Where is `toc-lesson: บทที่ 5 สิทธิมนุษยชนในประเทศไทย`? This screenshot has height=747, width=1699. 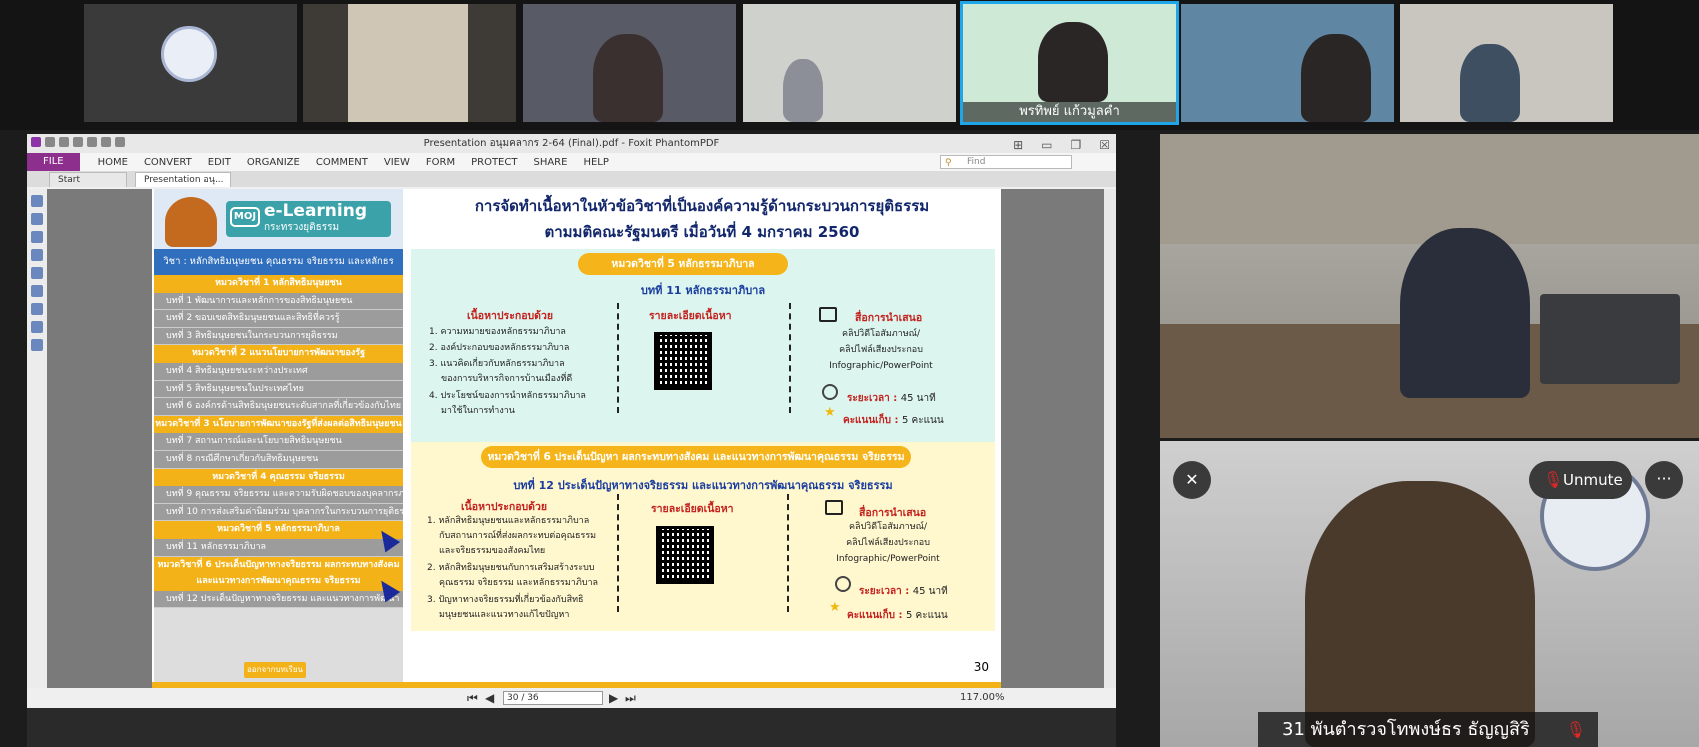 toc-lesson: บทที่ 5 สิทธิมนุษยชนในประเทศไทย is located at coordinates (278, 389).